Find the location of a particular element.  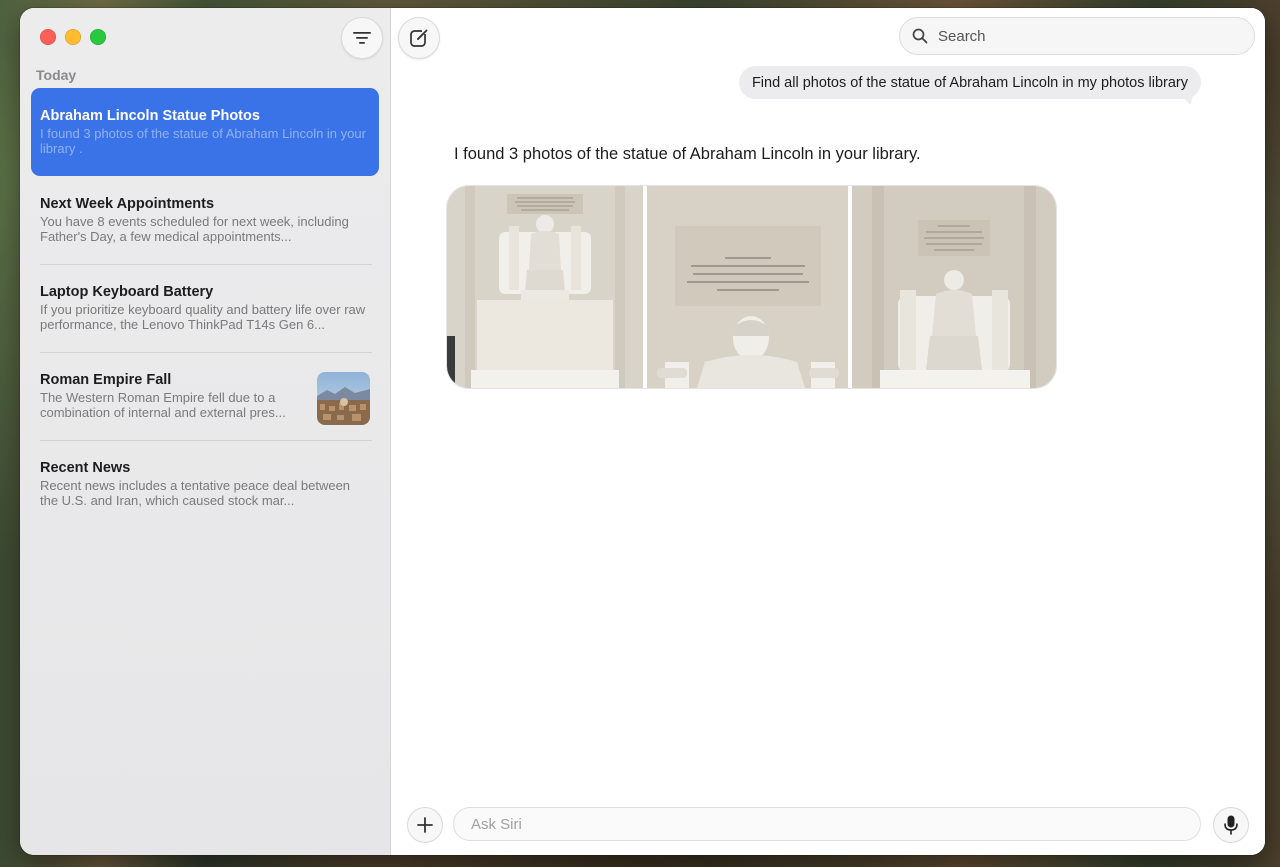

minimize-window-button is located at coordinates (73, 37).